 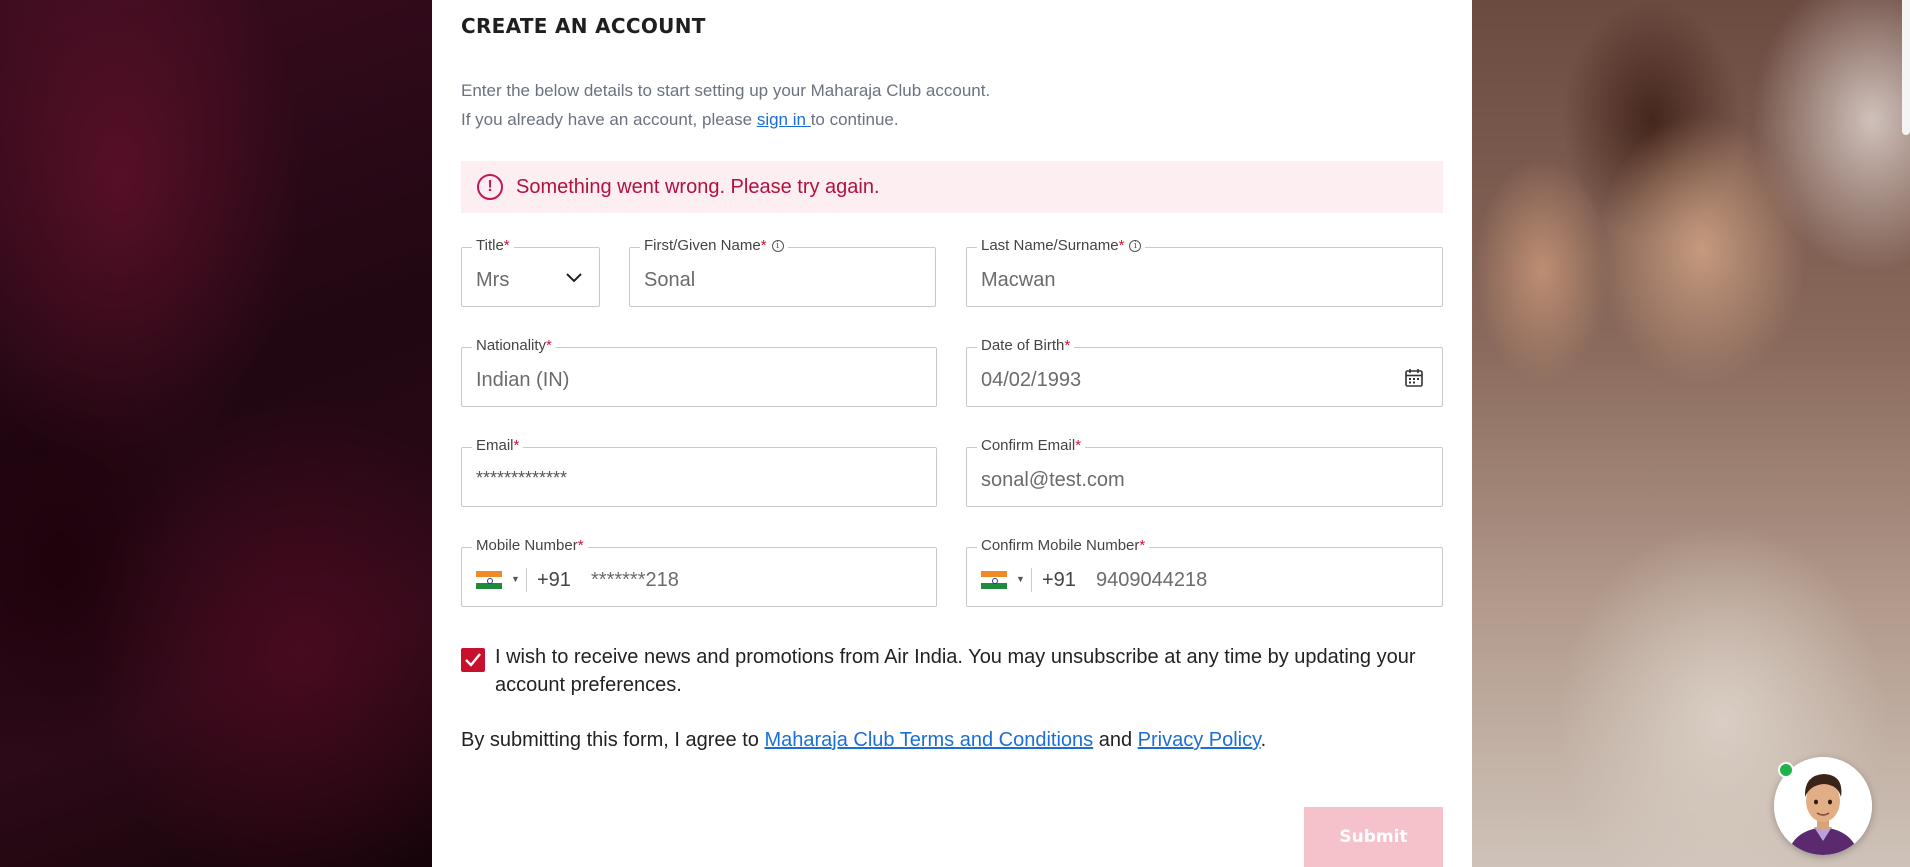 What do you see at coordinates (1053, 480) in the screenshot?
I see `confirm-email-value: sonal@test.com` at bounding box center [1053, 480].